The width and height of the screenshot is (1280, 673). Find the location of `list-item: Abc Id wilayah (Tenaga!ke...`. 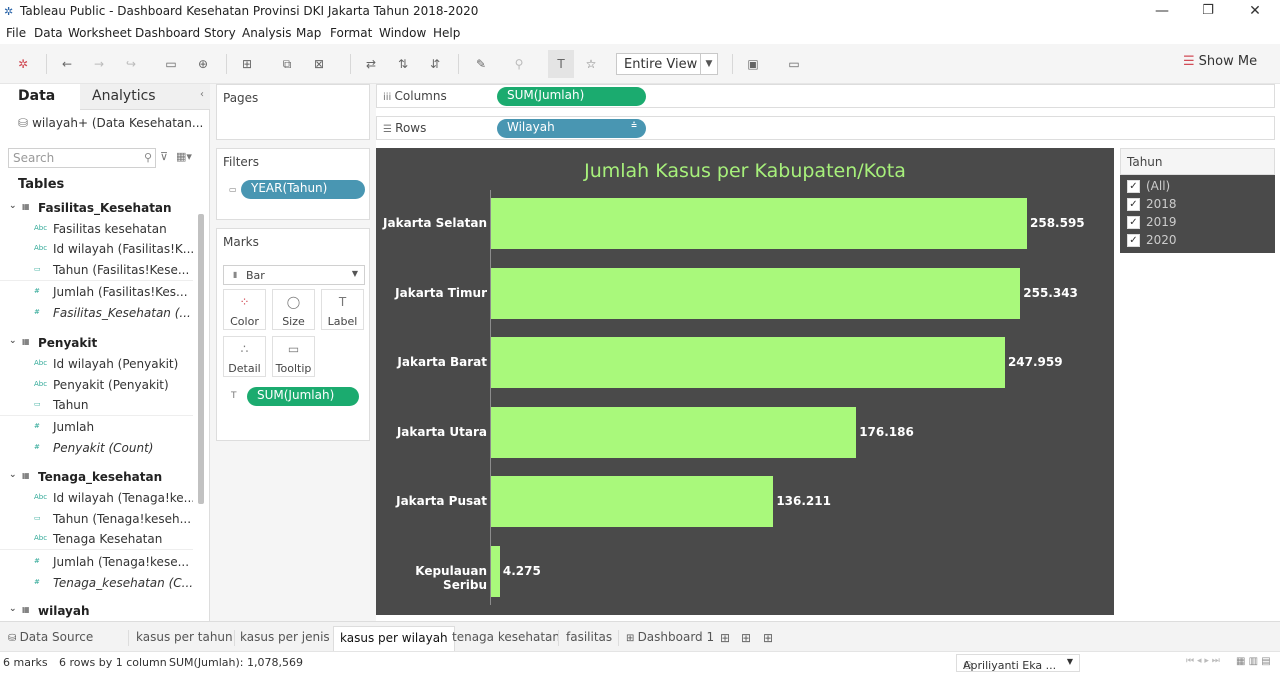

list-item: Abc Id wilayah (Tenaga!ke... is located at coordinates (96, 499).